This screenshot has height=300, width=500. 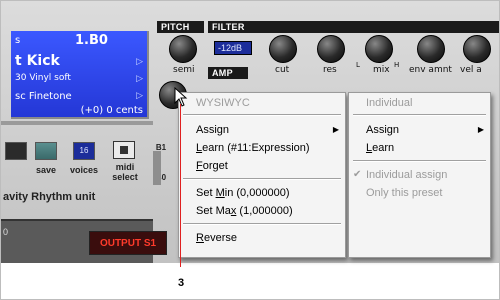 I want to click on button-partial, so click(x=16, y=151).